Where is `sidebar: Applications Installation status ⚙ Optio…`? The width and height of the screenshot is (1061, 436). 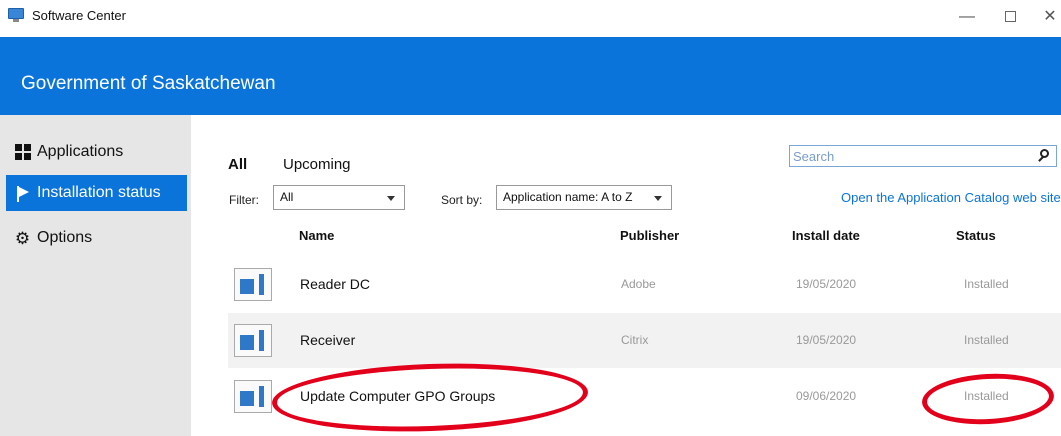 sidebar: Applications Installation status ⚙ Optio… is located at coordinates (95, 275).